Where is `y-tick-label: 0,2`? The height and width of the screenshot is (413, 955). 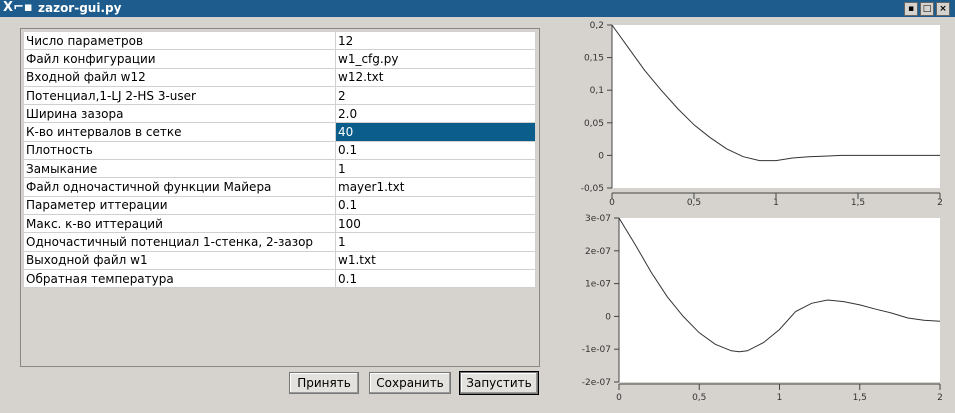
y-tick-label: 0,2 is located at coordinates (597, 26).